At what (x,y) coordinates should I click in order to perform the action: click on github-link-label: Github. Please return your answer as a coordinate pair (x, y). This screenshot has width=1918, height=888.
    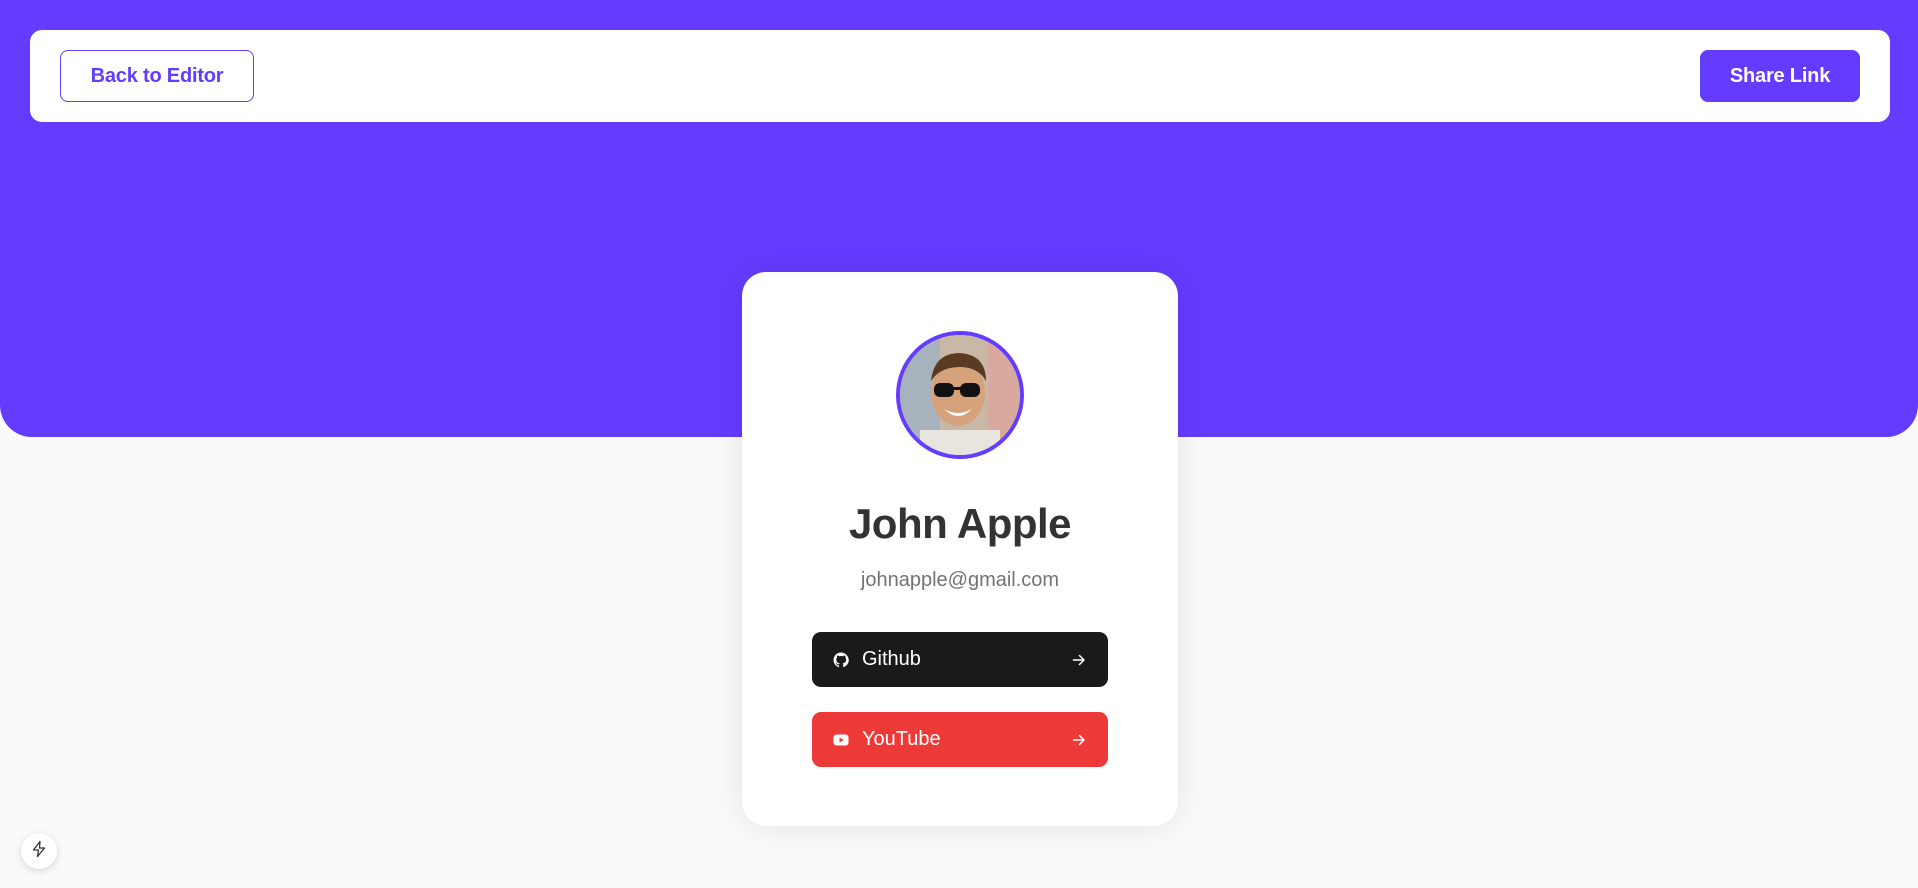
    Looking at the image, I should click on (891, 659).